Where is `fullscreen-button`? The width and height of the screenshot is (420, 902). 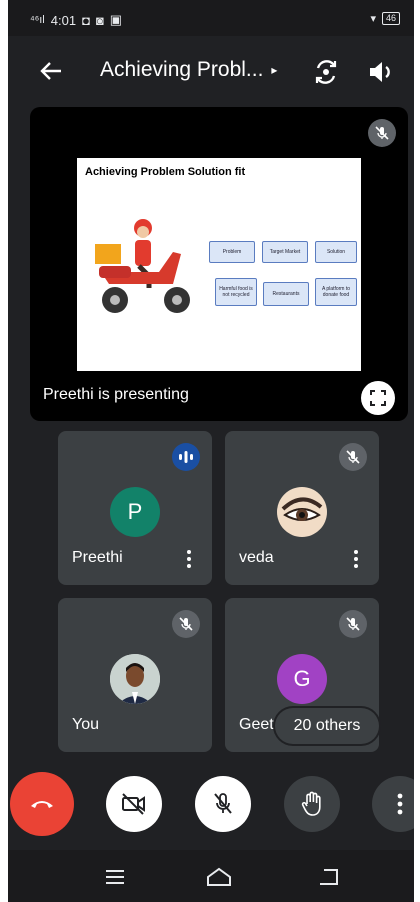 fullscreen-button is located at coordinates (378, 398).